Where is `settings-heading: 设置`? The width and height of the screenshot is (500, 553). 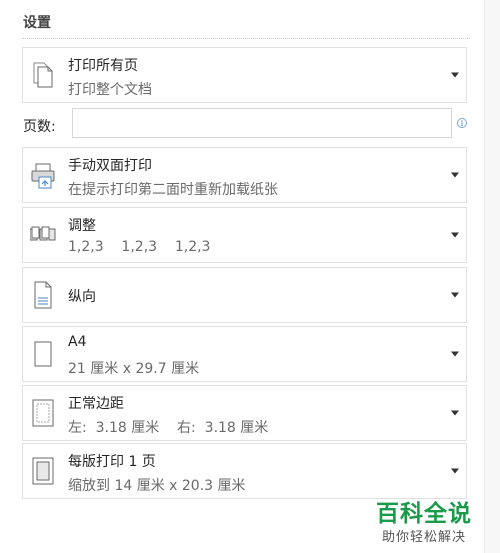
settings-heading: 设置 is located at coordinates (37, 23).